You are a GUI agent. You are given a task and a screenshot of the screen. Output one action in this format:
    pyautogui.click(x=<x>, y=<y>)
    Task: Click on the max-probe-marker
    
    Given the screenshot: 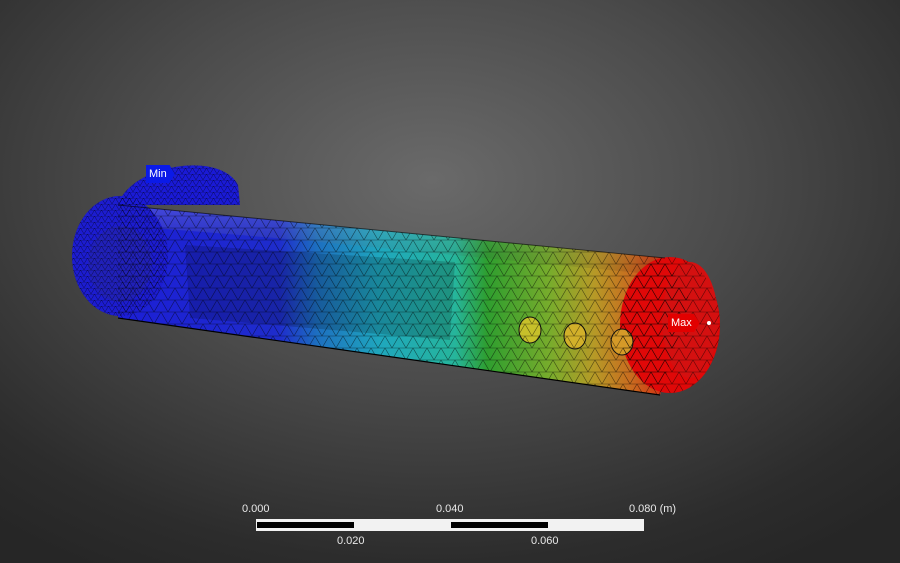 What is the action you would take?
    pyautogui.click(x=709, y=323)
    